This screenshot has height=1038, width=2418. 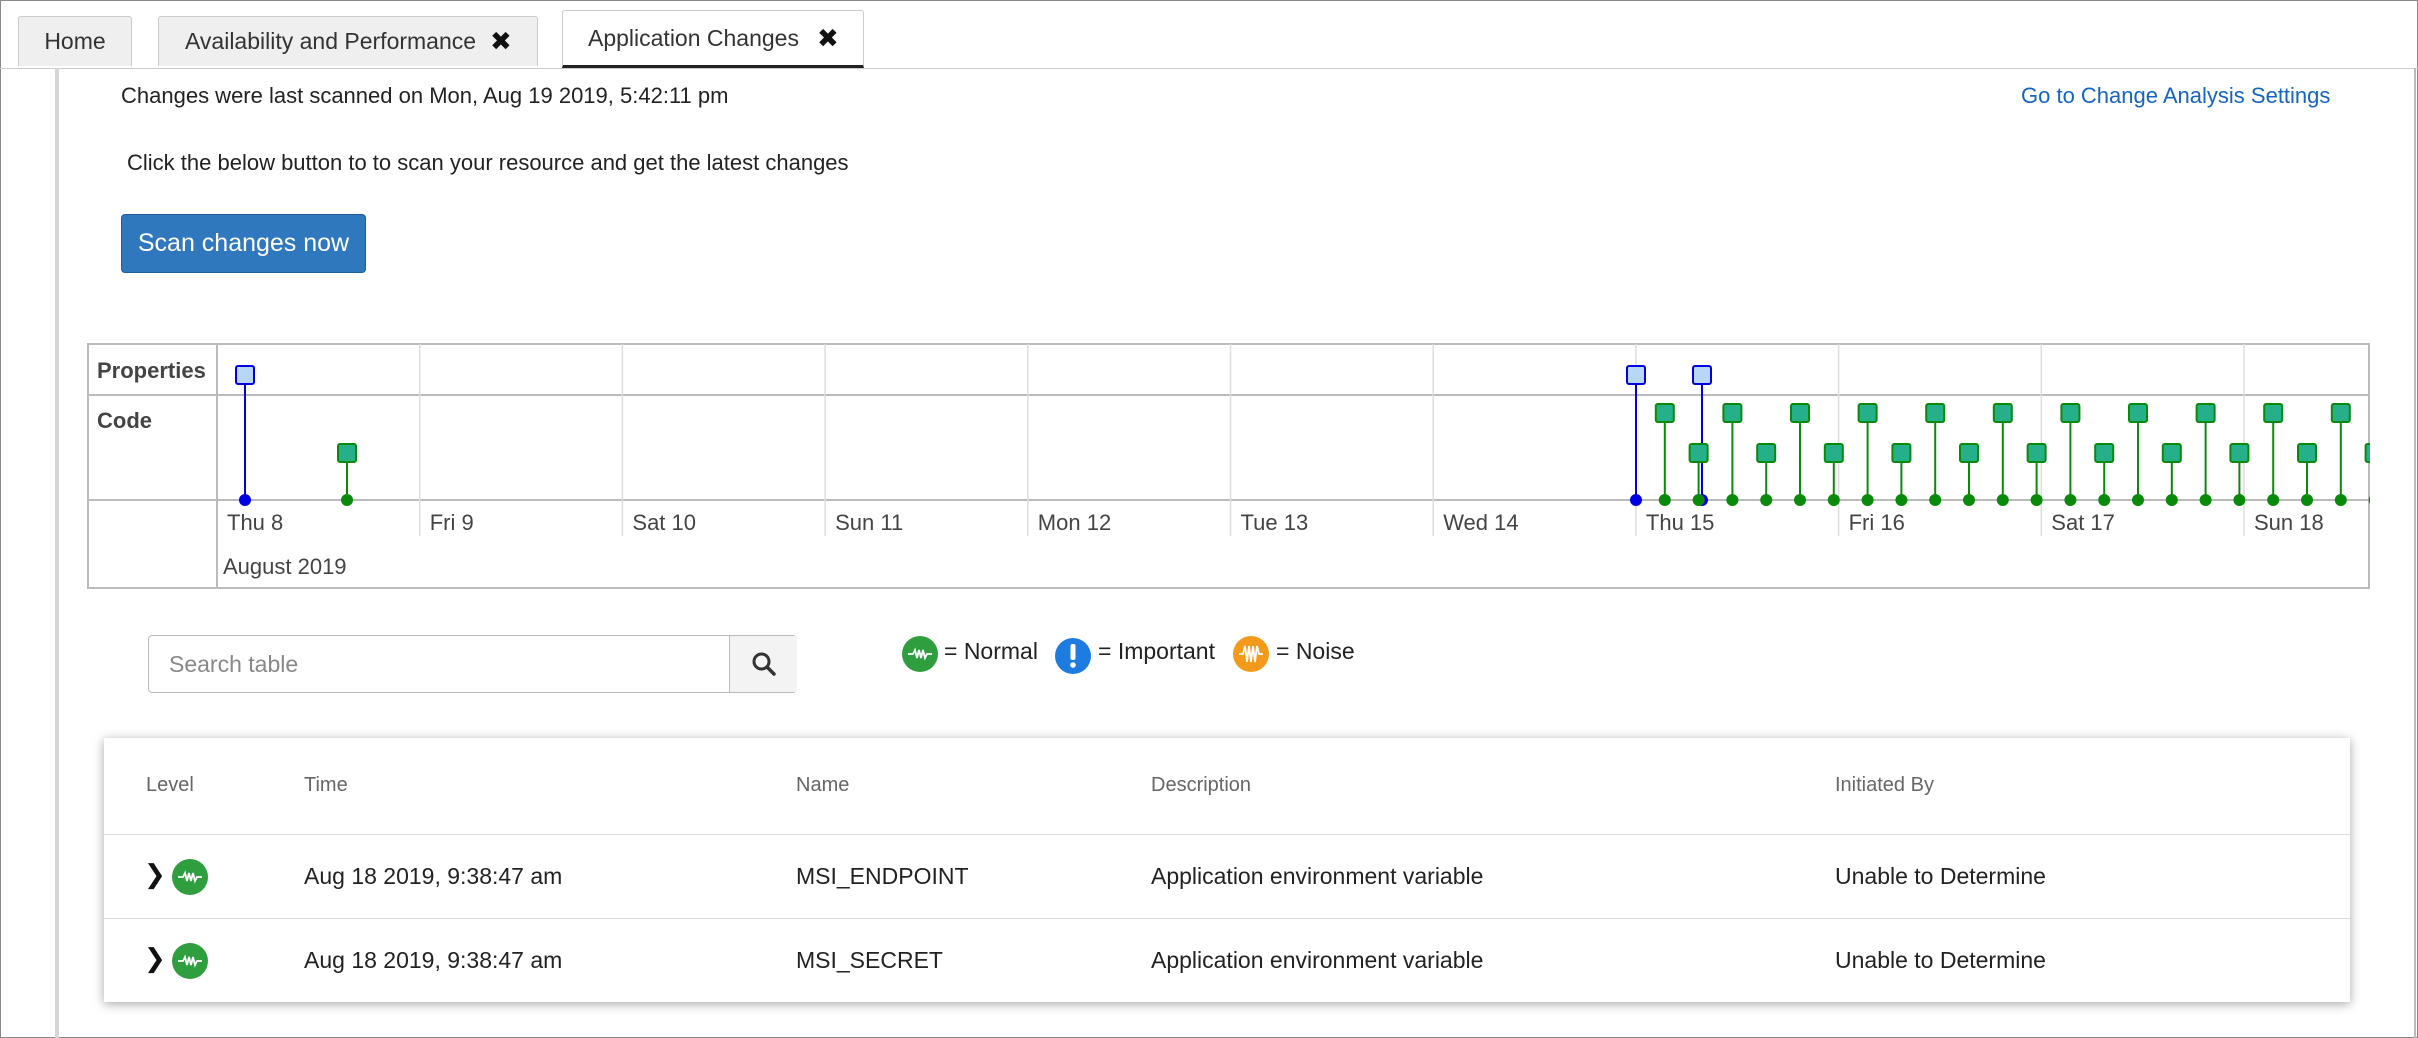 I want to click on column-header-time: Time, so click(x=326, y=785).